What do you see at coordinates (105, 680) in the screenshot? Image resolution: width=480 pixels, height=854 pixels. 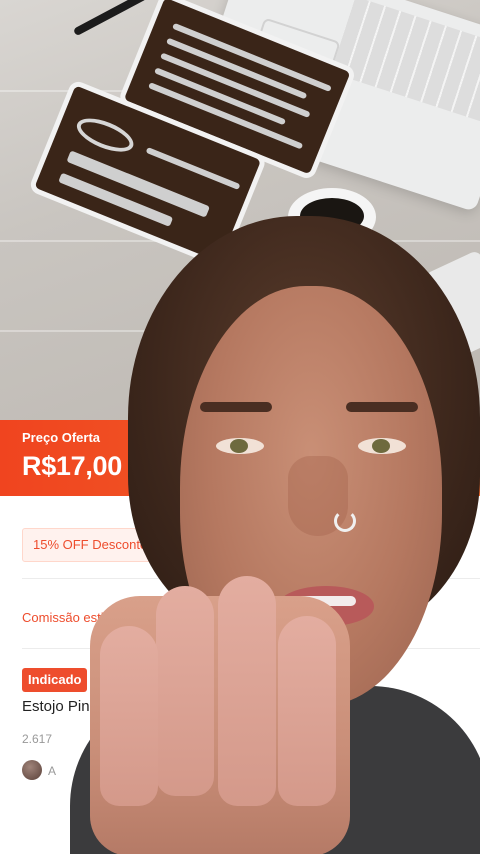 I see `product-title-line1: Kit` at bounding box center [105, 680].